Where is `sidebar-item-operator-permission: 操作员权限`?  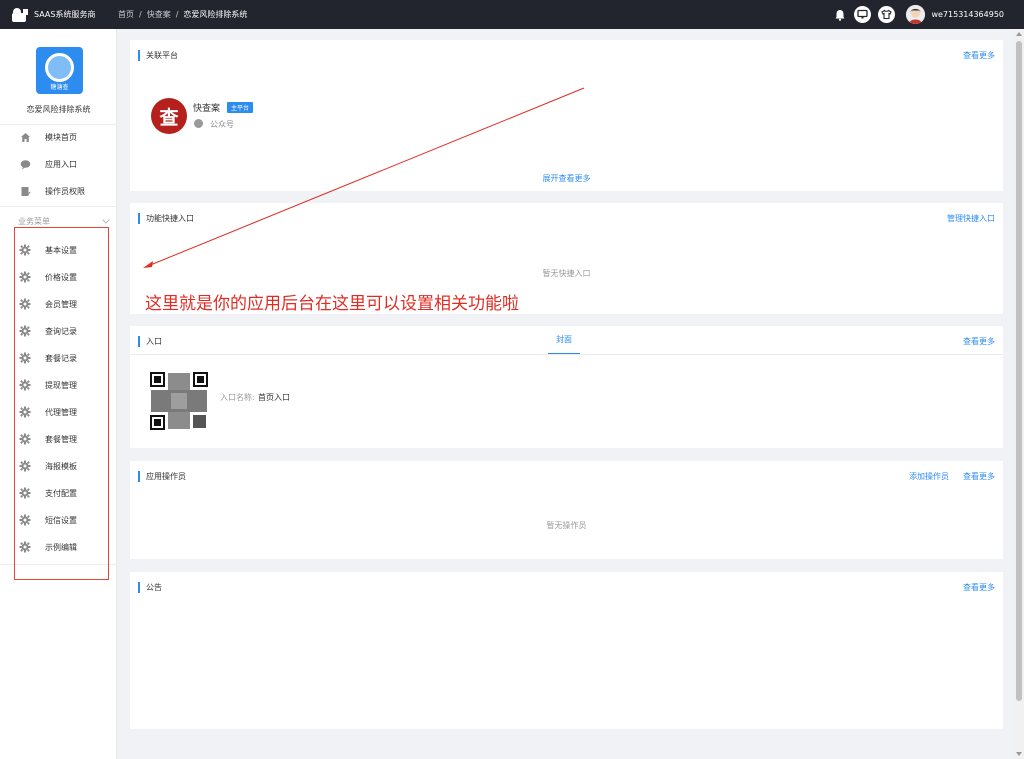 sidebar-item-operator-permission: 操作员权限 is located at coordinates (58, 191).